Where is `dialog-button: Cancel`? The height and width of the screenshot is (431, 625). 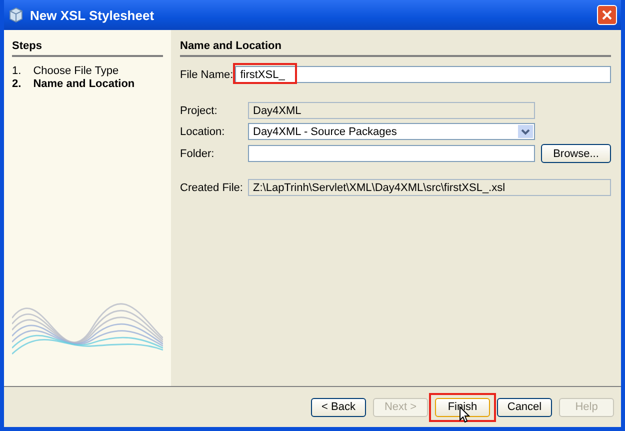 dialog-button: Cancel is located at coordinates (524, 407).